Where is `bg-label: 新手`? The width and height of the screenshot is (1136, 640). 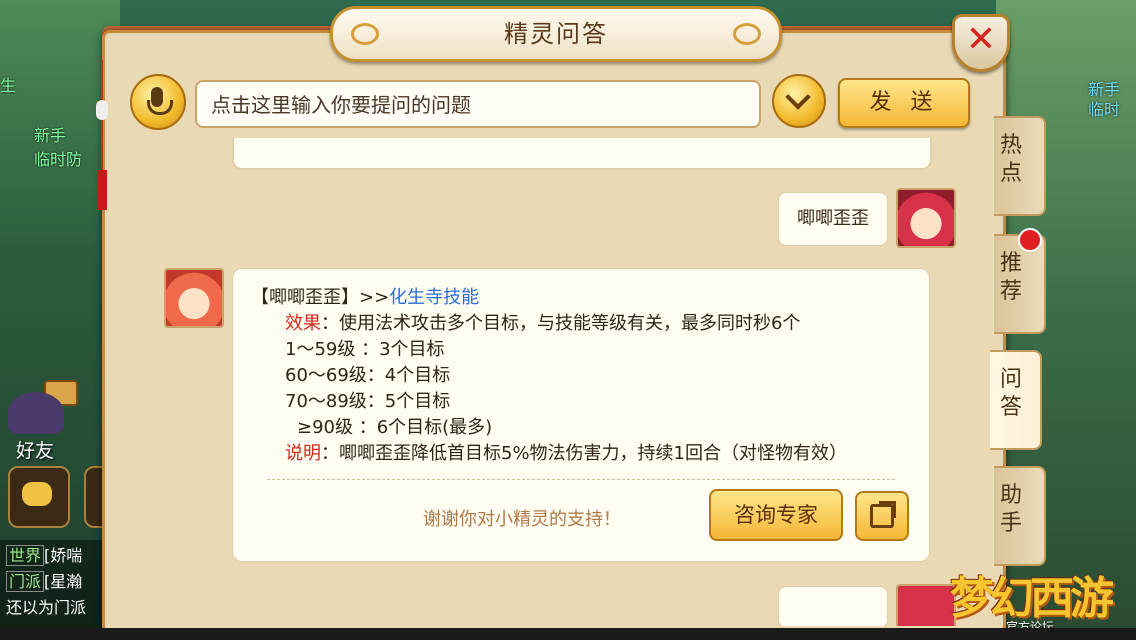 bg-label: 新手 is located at coordinates (50, 135).